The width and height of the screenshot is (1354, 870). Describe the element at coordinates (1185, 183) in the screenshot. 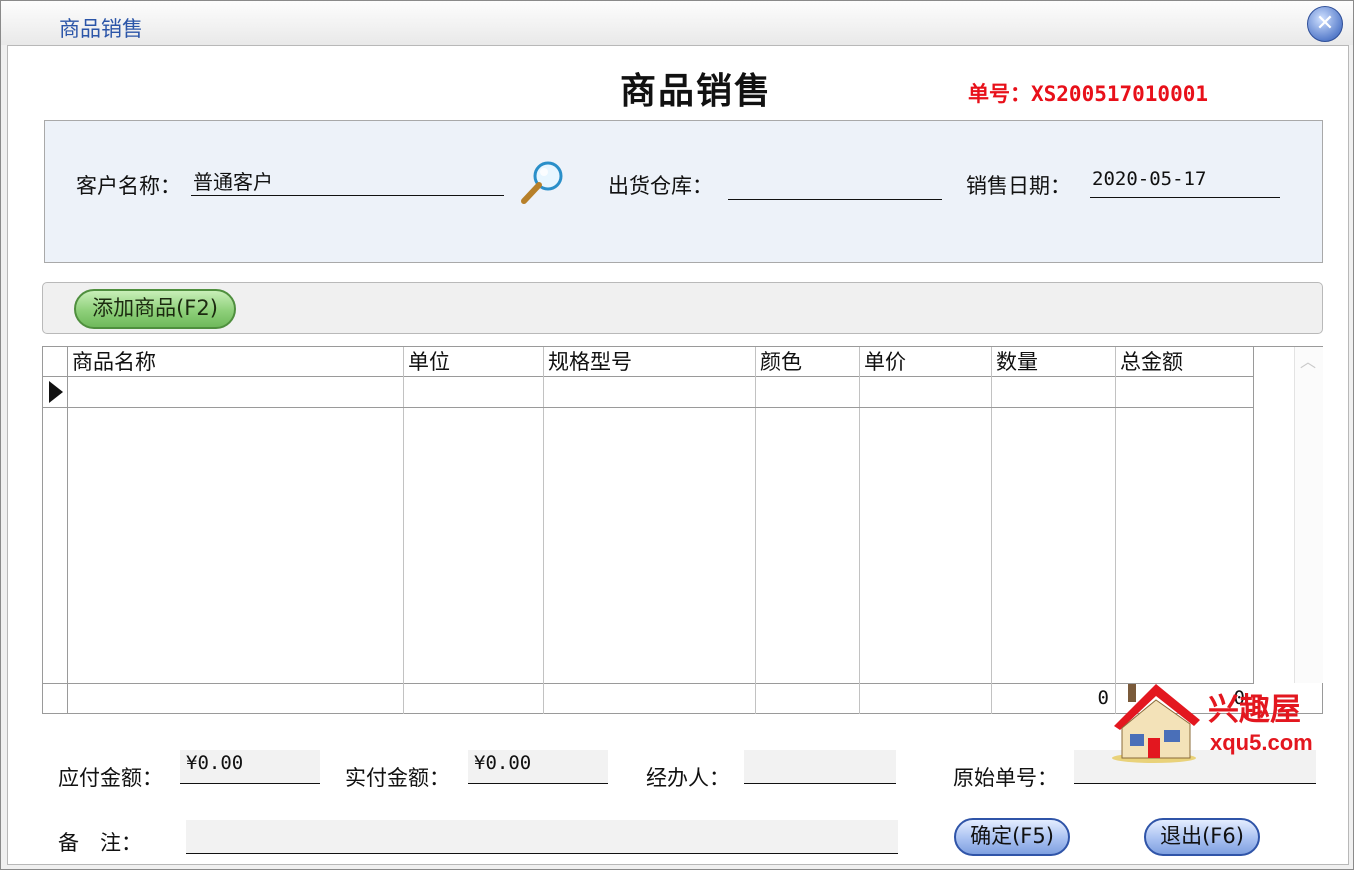

I see `sale-date-field: 2020-05-17` at that location.